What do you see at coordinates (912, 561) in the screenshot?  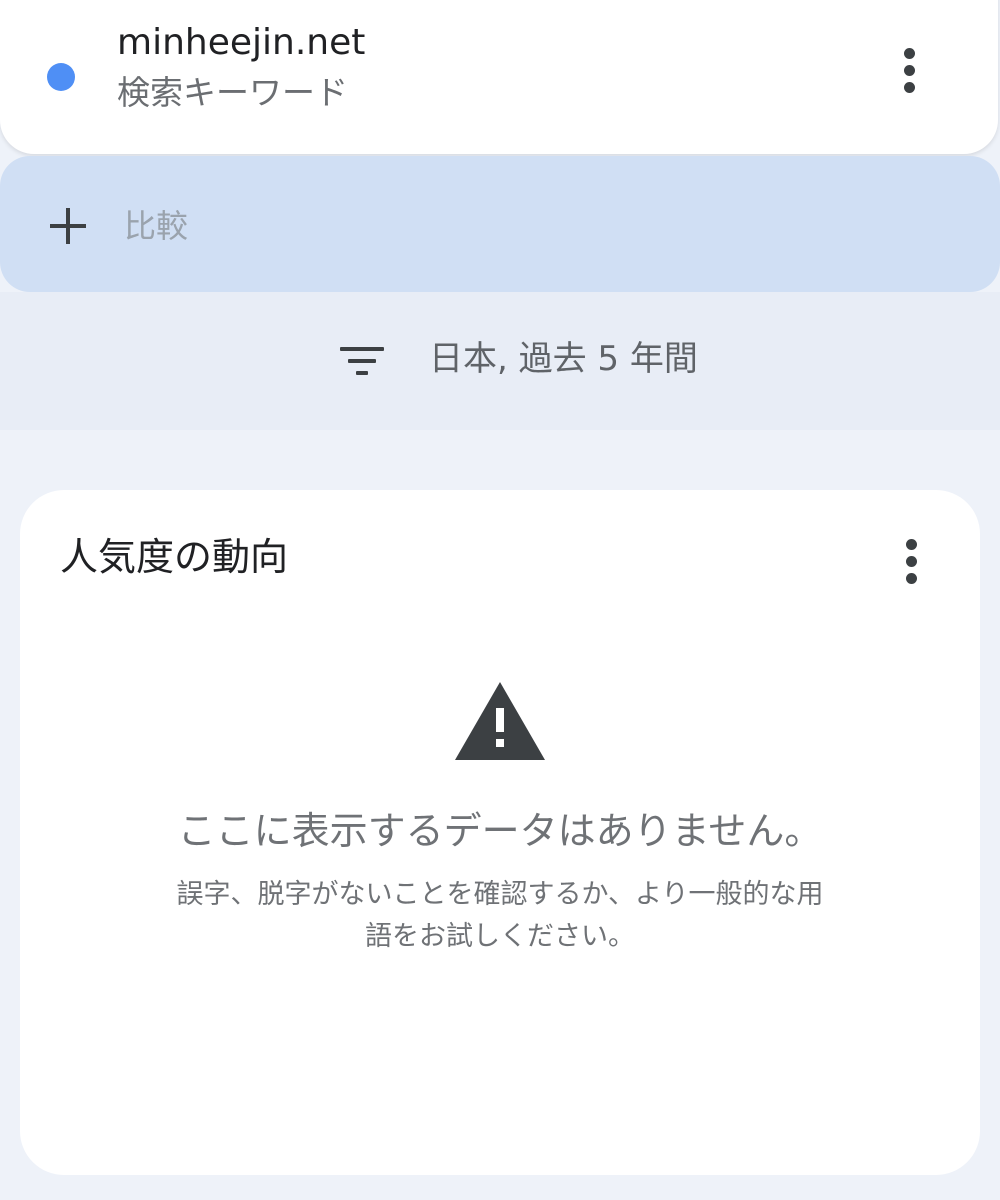 I see `card-more-options-icon` at bounding box center [912, 561].